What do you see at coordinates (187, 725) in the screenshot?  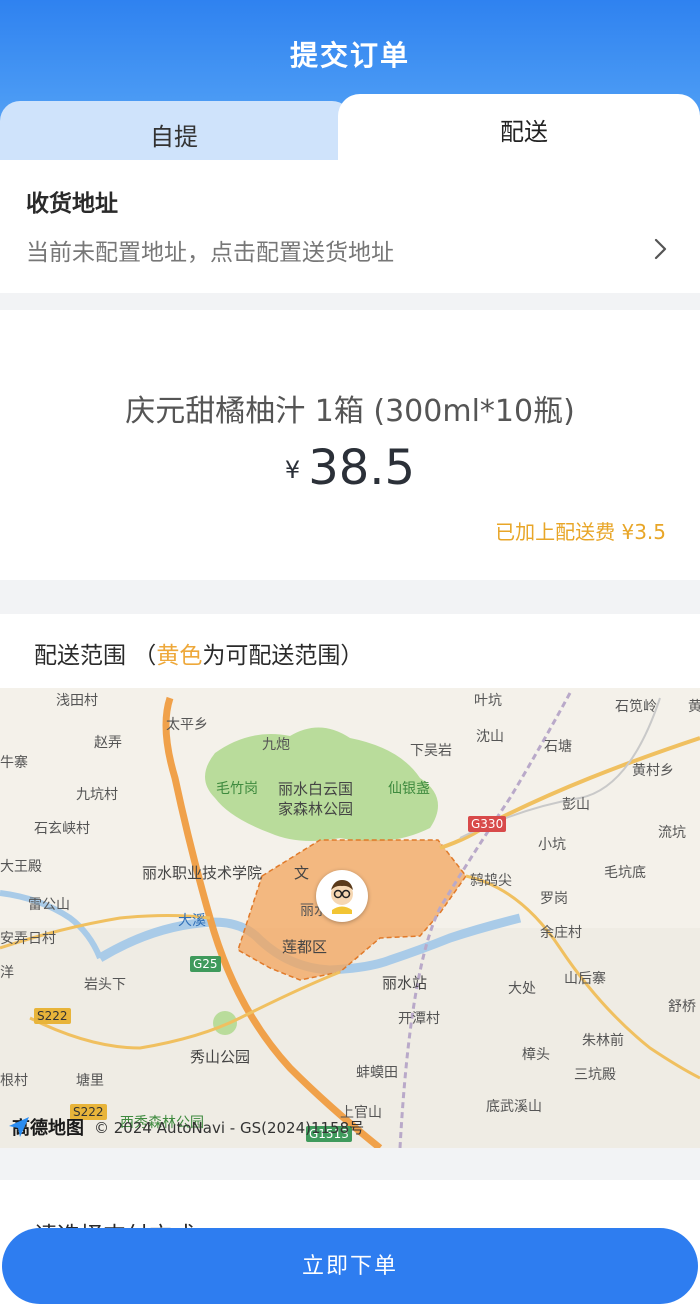 I see `map-label: 太平乡` at bounding box center [187, 725].